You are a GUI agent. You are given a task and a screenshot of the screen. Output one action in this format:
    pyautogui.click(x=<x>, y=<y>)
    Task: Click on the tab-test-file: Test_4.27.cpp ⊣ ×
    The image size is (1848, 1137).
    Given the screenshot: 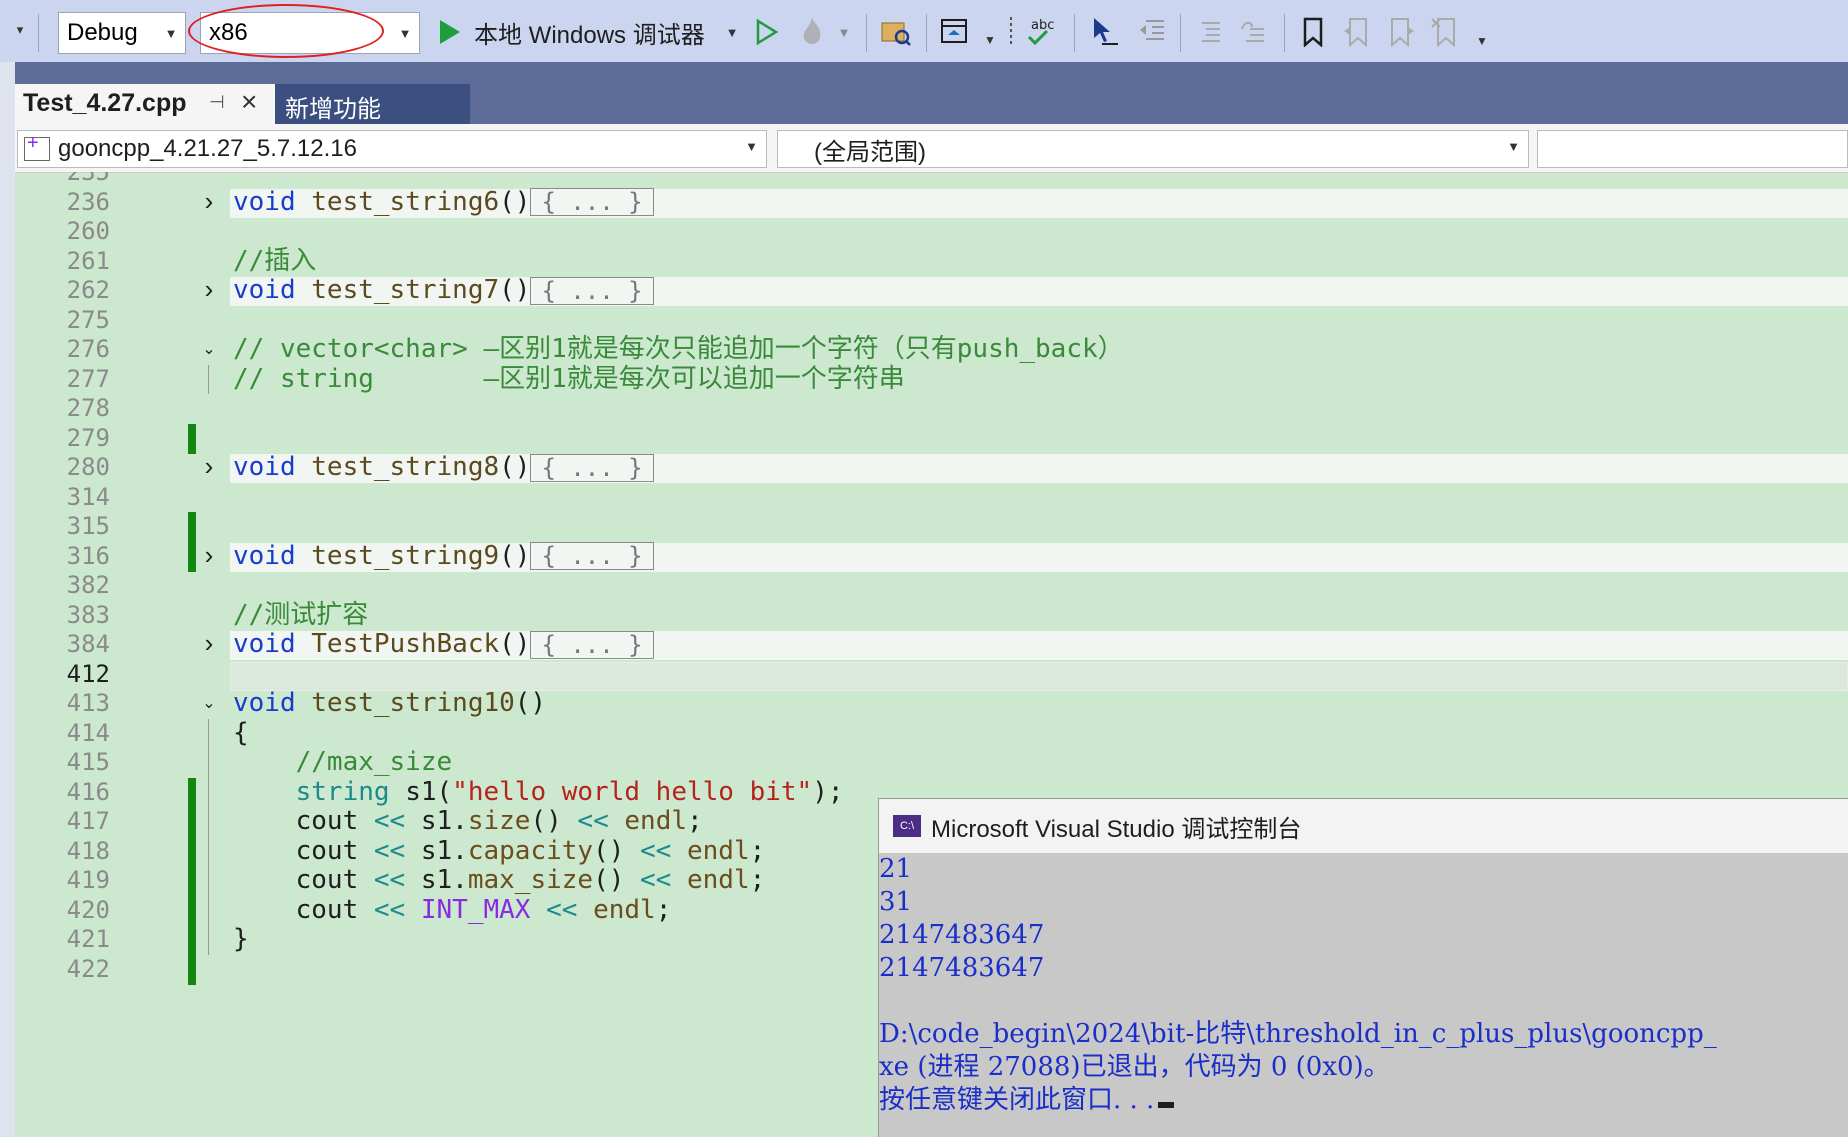 What is the action you would take?
    pyautogui.click(x=145, y=104)
    